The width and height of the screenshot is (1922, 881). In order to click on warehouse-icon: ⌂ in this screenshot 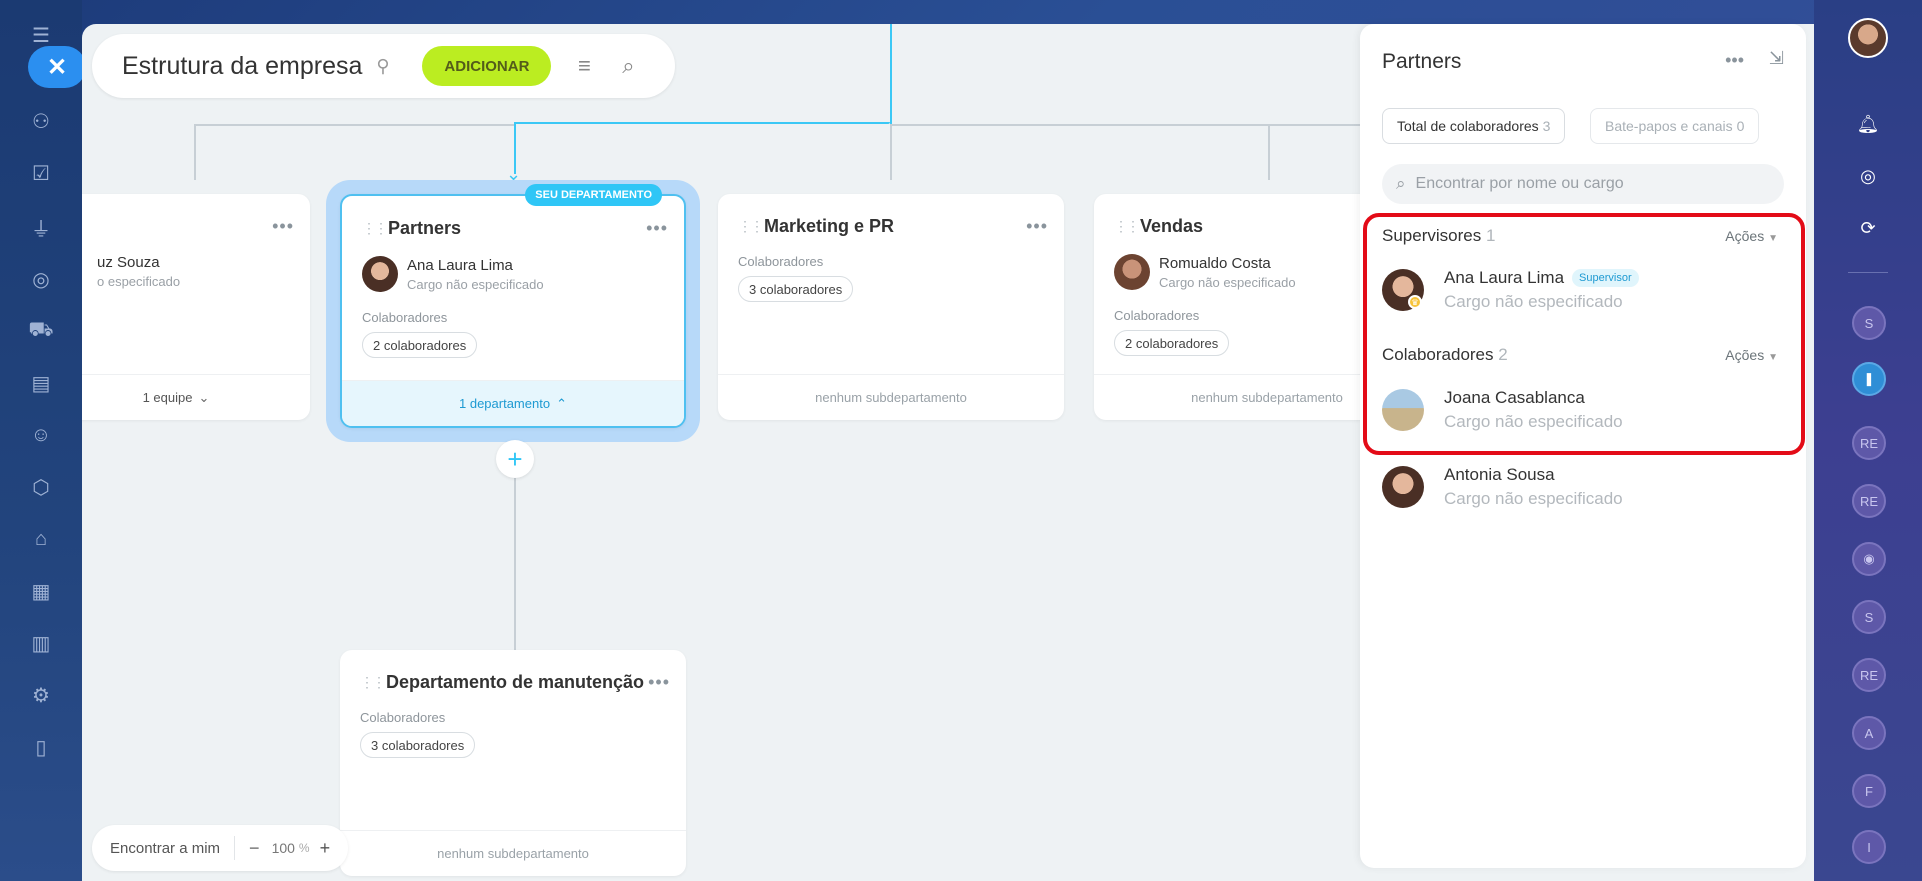, I will do `click(41, 539)`.